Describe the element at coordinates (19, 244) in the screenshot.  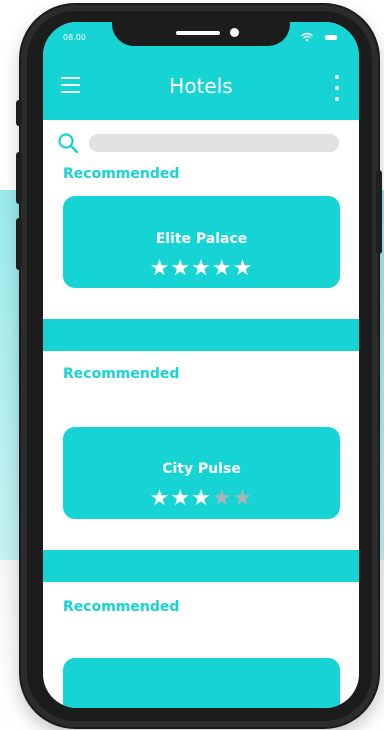
I see `phone-volume-down` at that location.